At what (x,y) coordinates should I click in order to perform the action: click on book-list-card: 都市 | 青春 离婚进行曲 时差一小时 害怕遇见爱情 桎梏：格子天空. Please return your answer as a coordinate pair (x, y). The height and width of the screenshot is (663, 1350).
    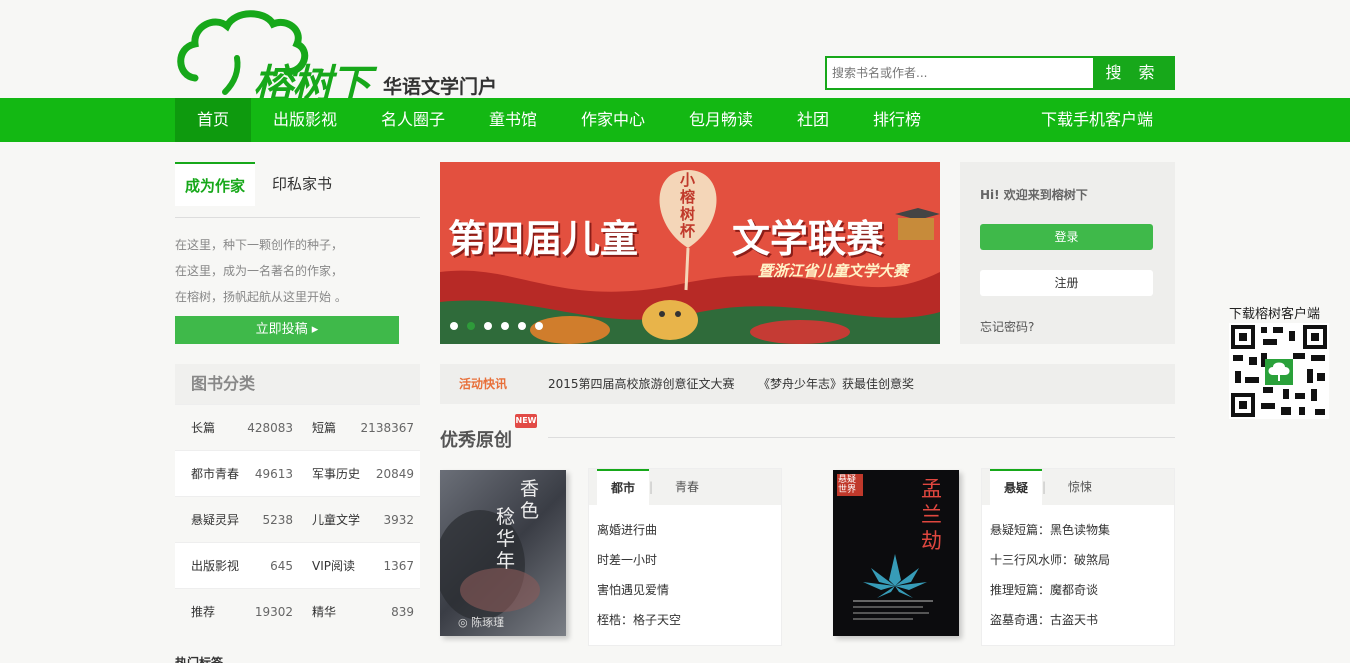
    Looking at the image, I should click on (685, 557).